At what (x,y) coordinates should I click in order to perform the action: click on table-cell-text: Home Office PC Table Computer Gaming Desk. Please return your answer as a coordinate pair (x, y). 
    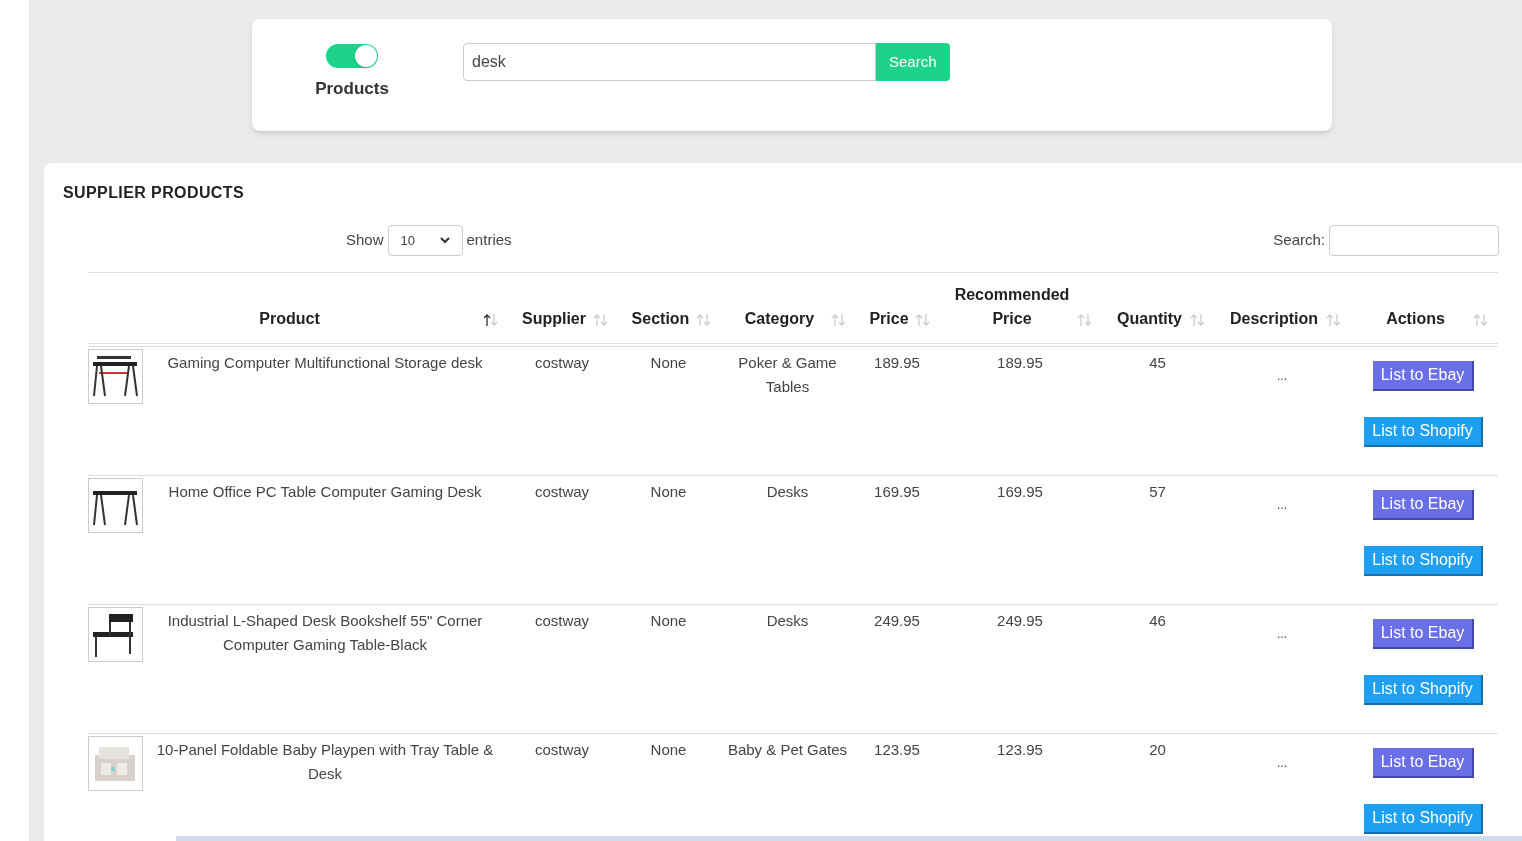
    Looking at the image, I should click on (325, 492).